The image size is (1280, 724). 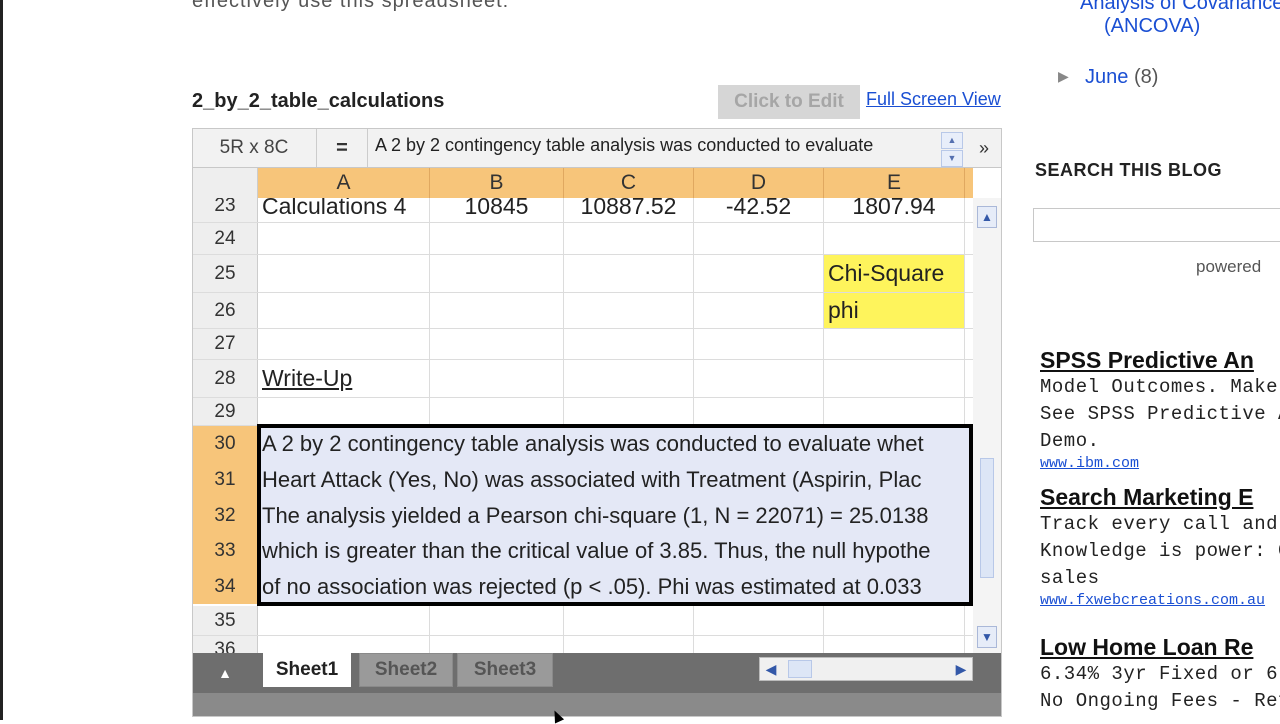 What do you see at coordinates (789, 102) in the screenshot?
I see `click-to-edit-button: Click to Edit` at bounding box center [789, 102].